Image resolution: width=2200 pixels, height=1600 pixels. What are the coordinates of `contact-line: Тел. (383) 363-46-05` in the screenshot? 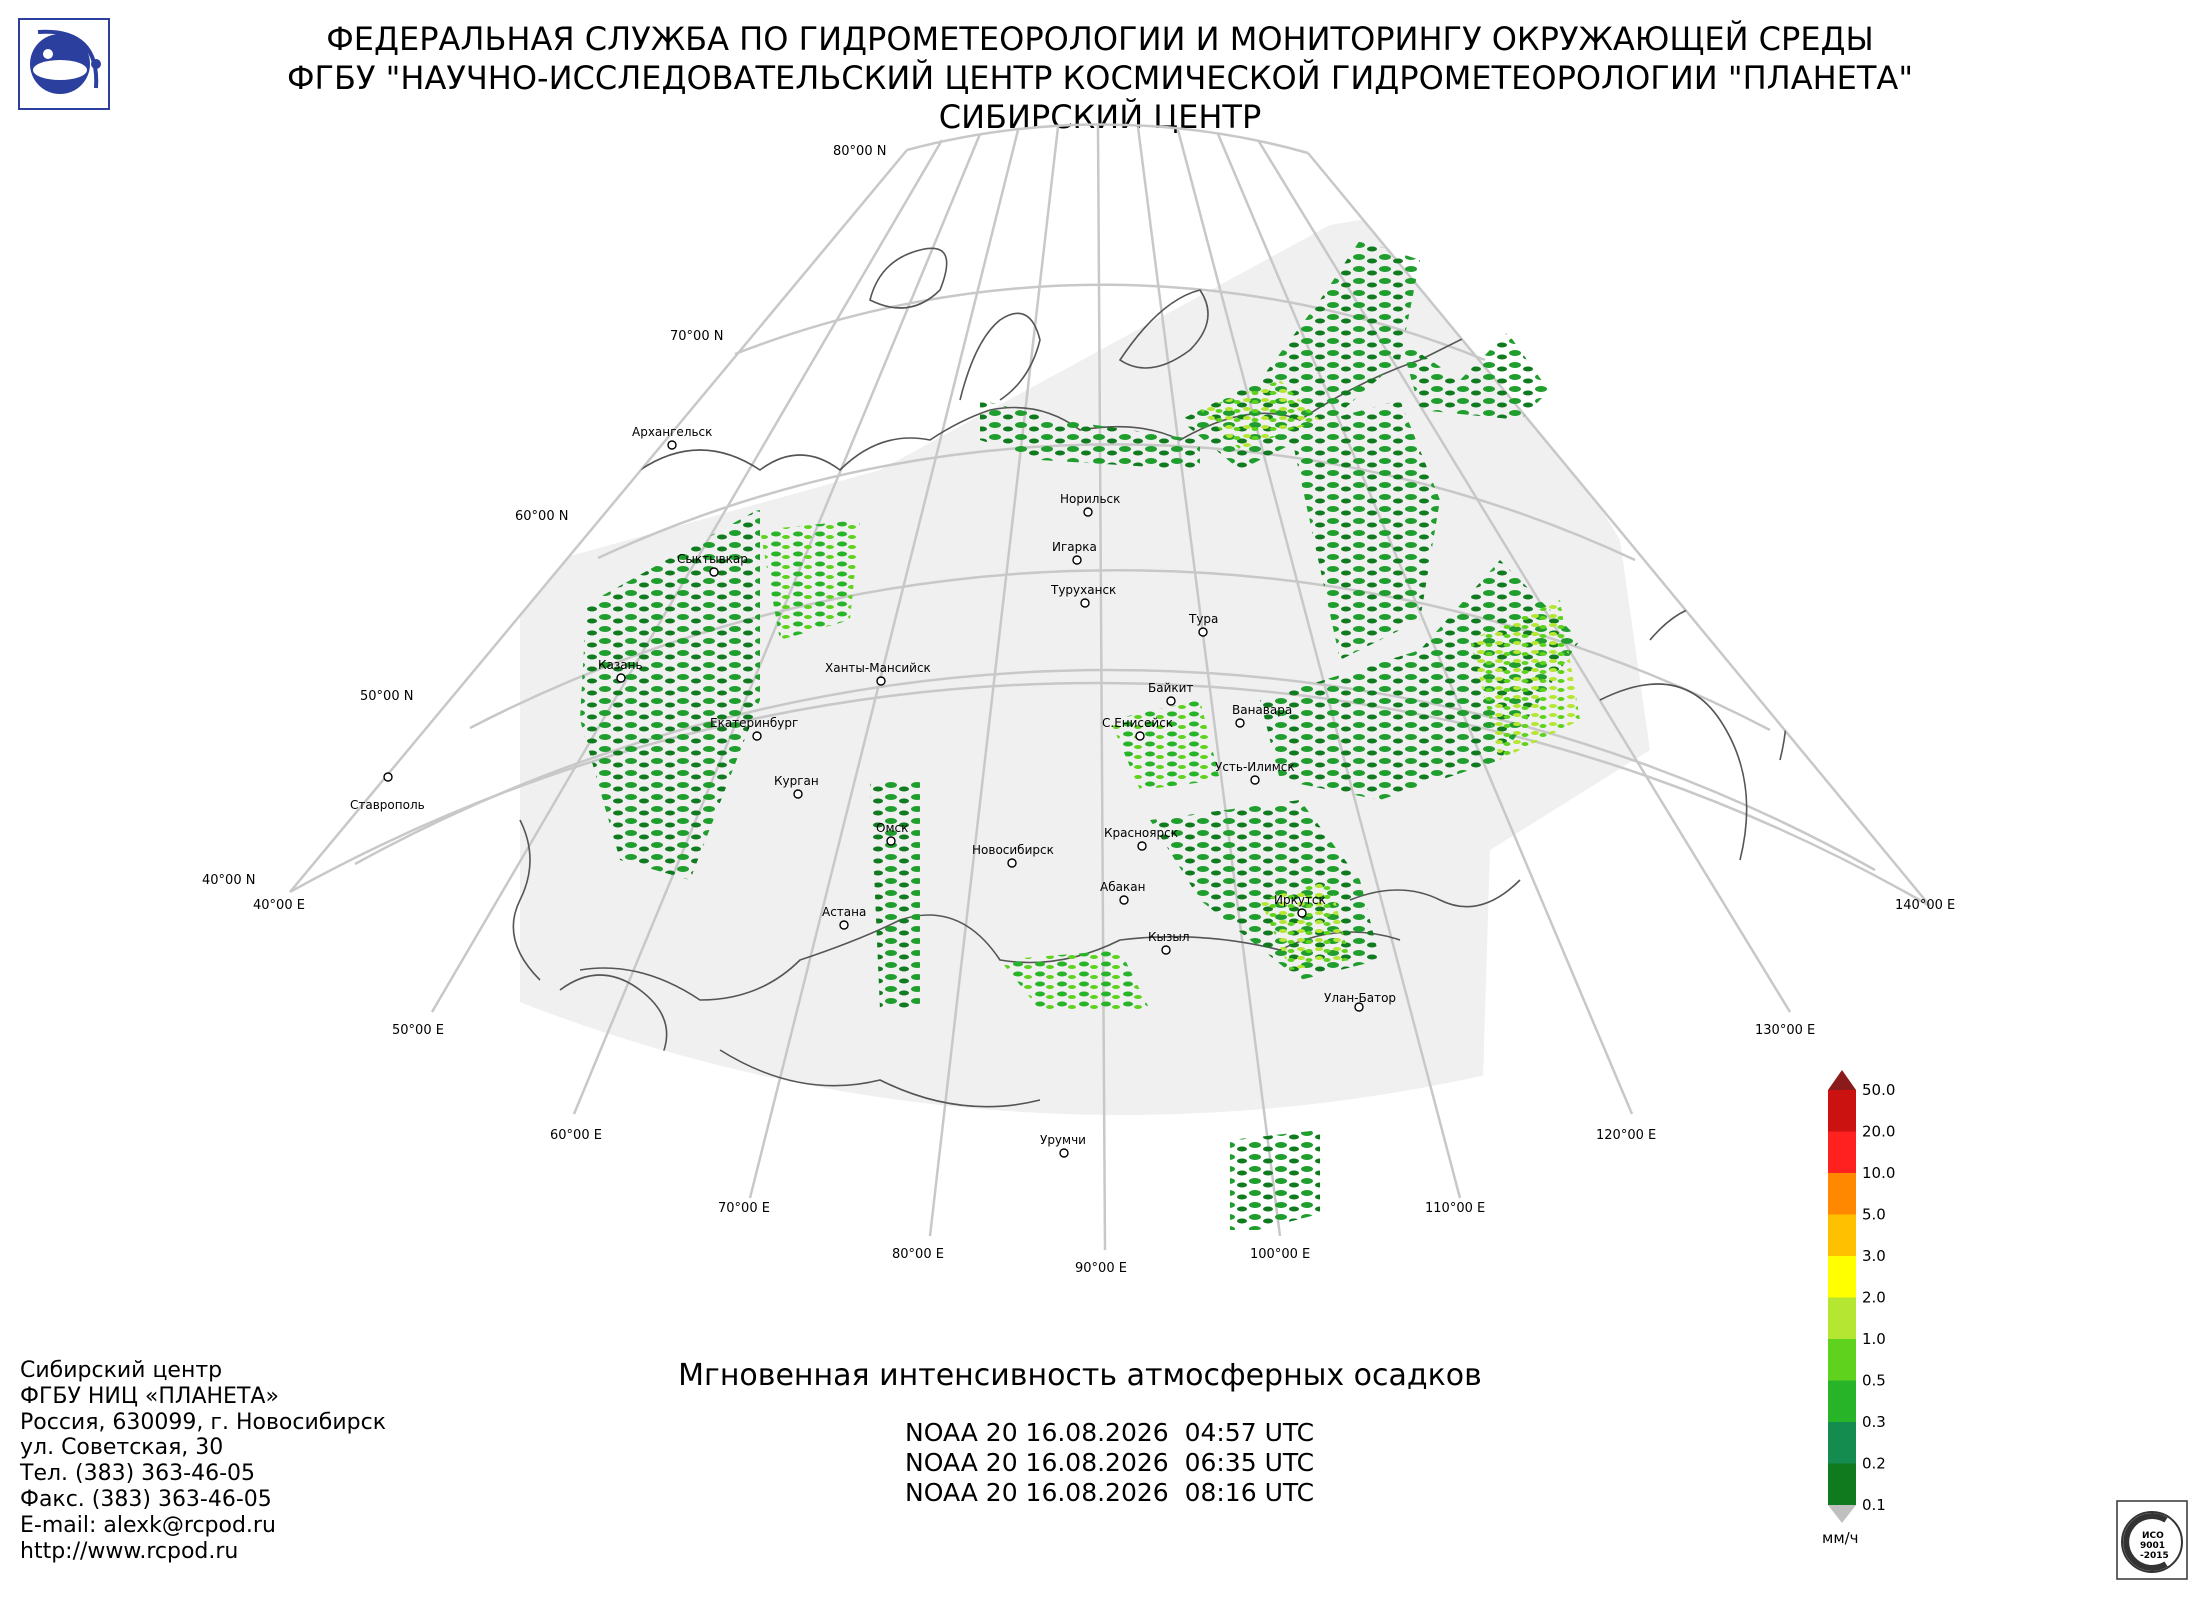 It's located at (138, 1474).